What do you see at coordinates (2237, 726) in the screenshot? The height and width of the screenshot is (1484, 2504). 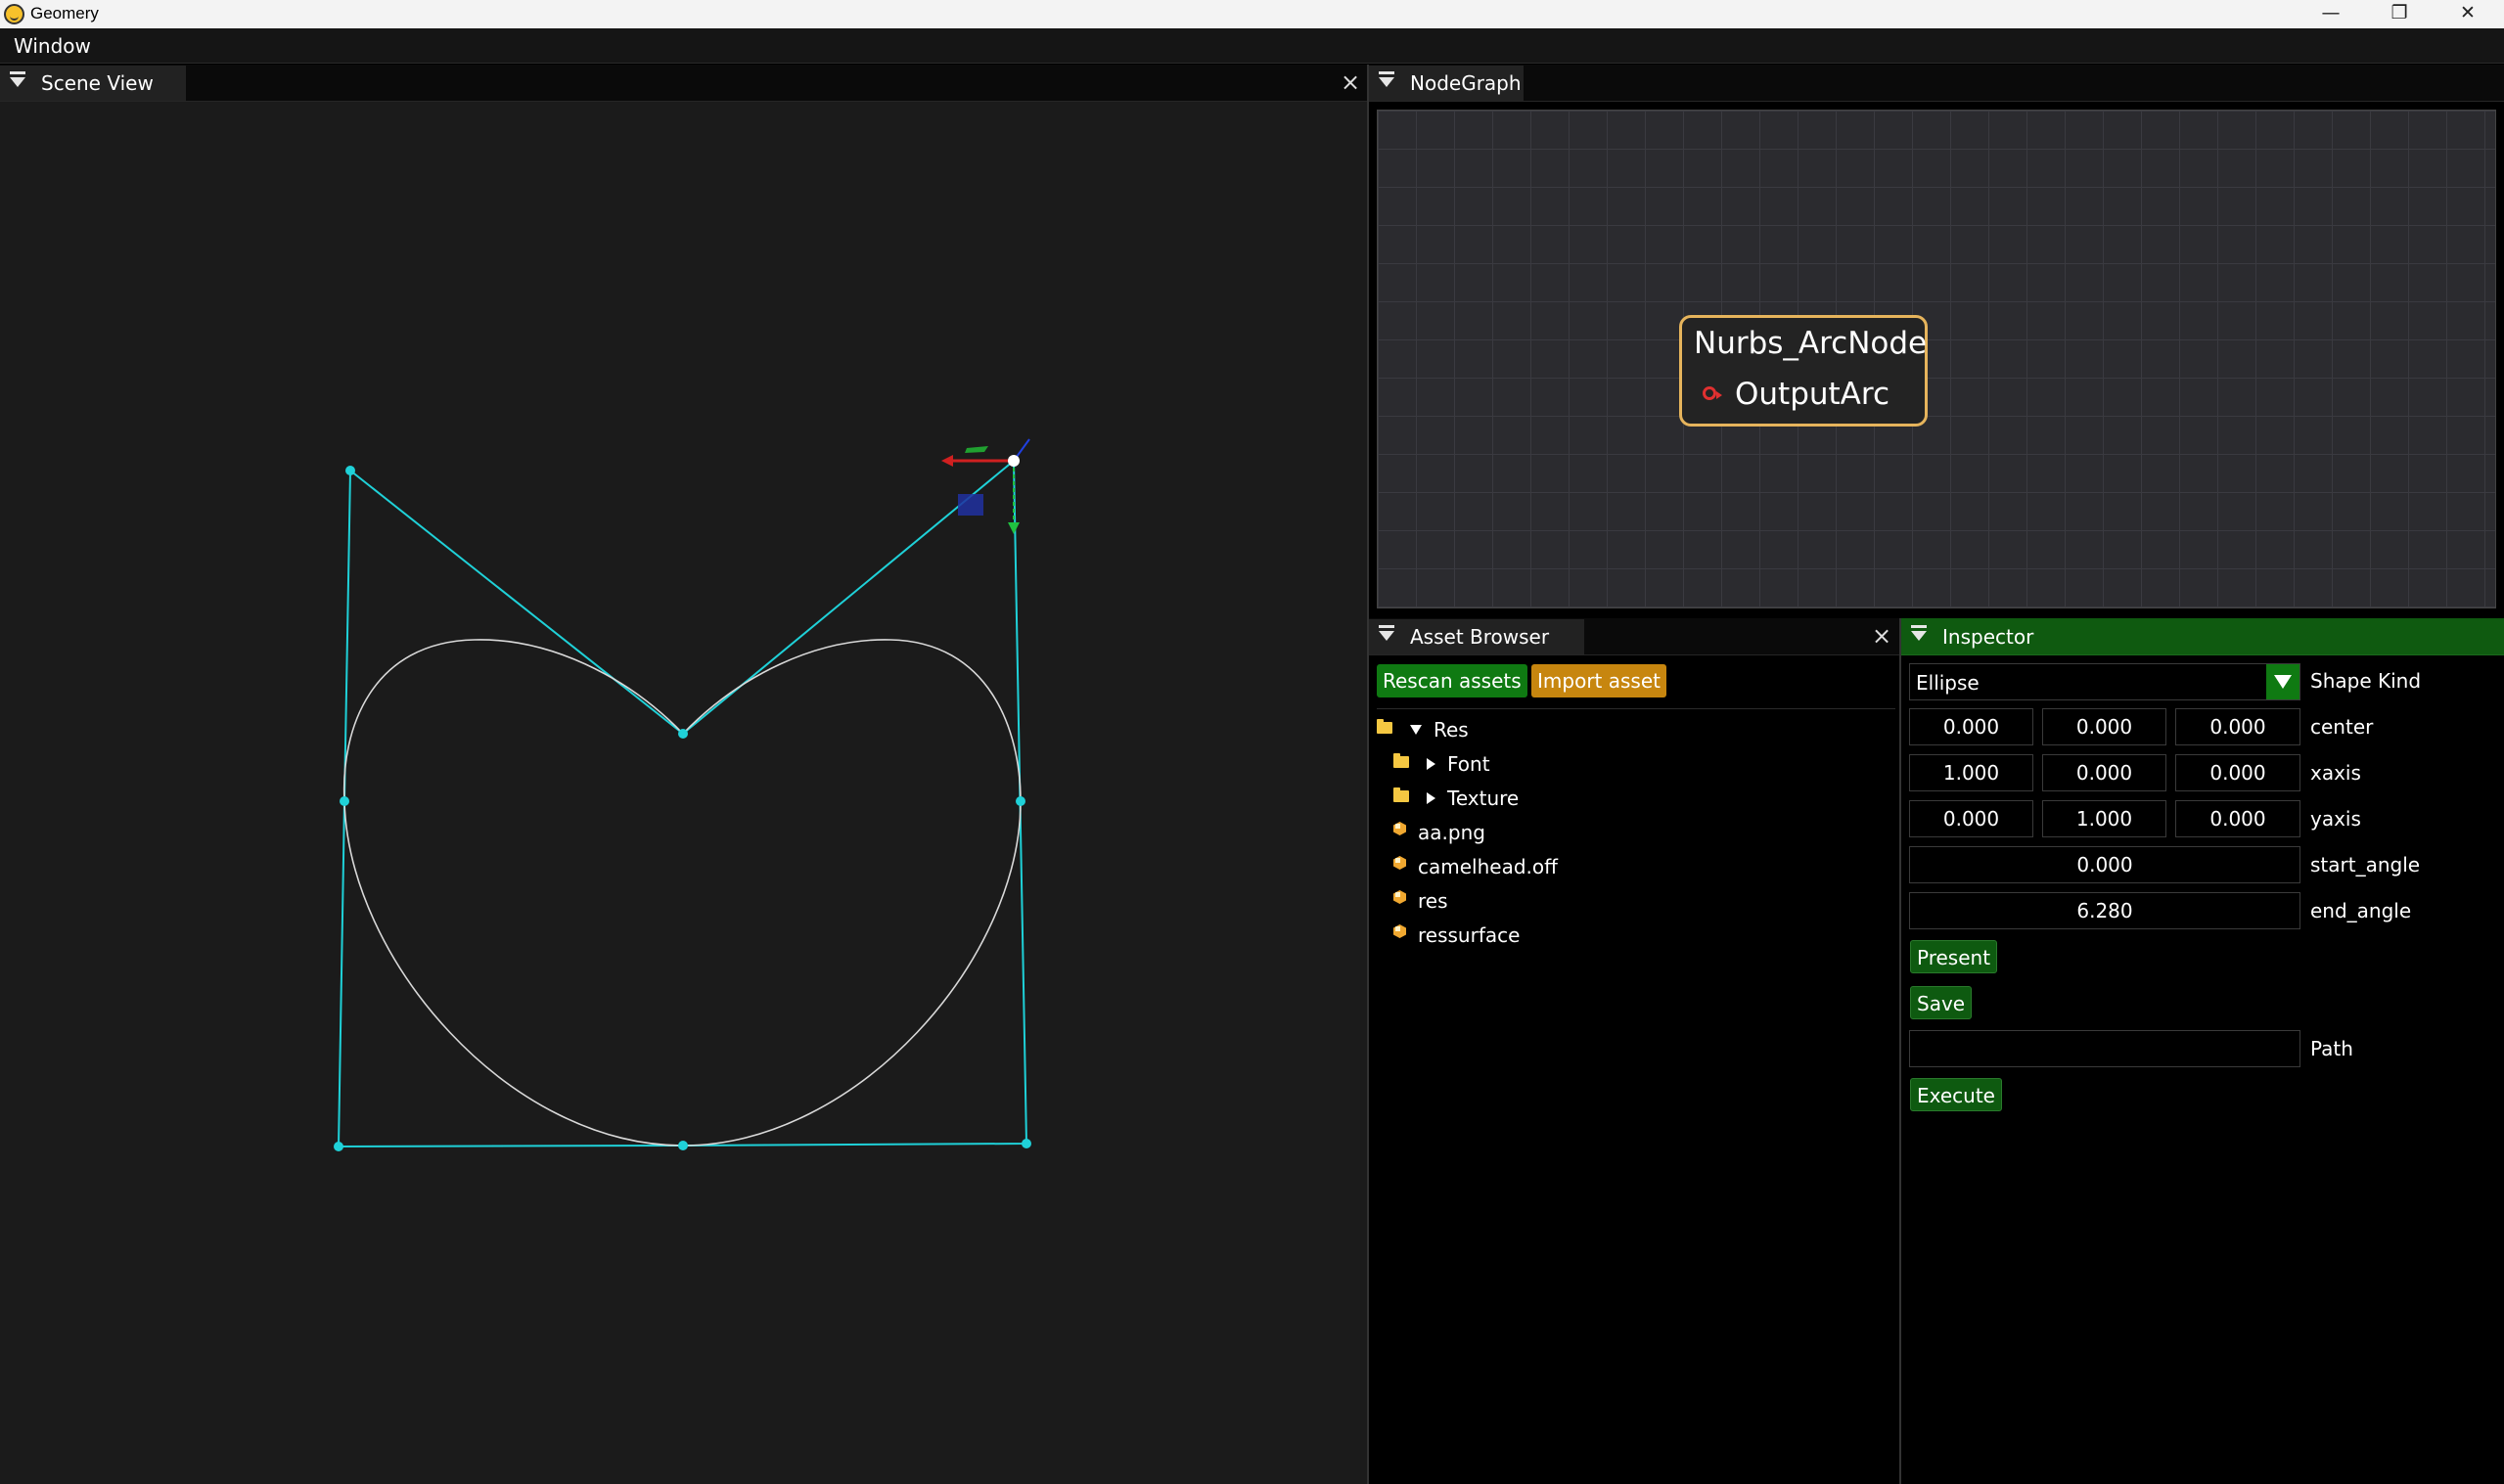 I see `center-z-field: 0.000` at bounding box center [2237, 726].